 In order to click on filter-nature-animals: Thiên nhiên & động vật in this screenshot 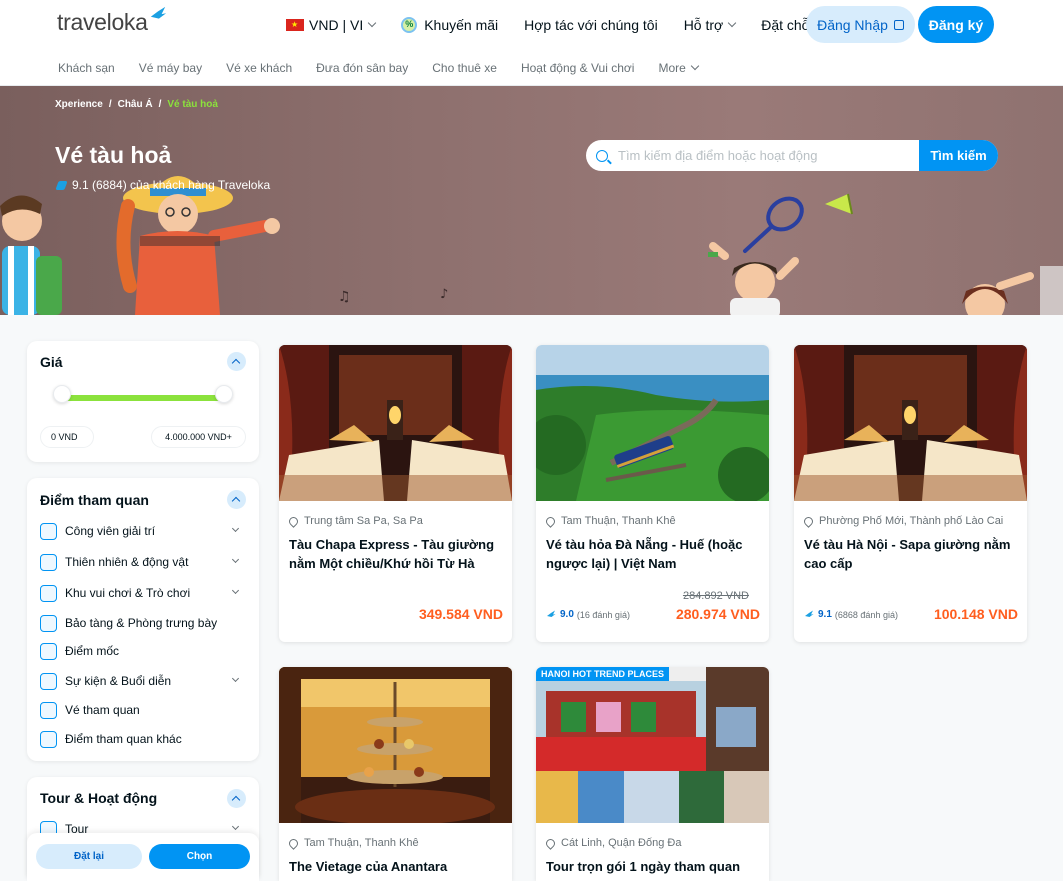, I will do `click(143, 562)`.